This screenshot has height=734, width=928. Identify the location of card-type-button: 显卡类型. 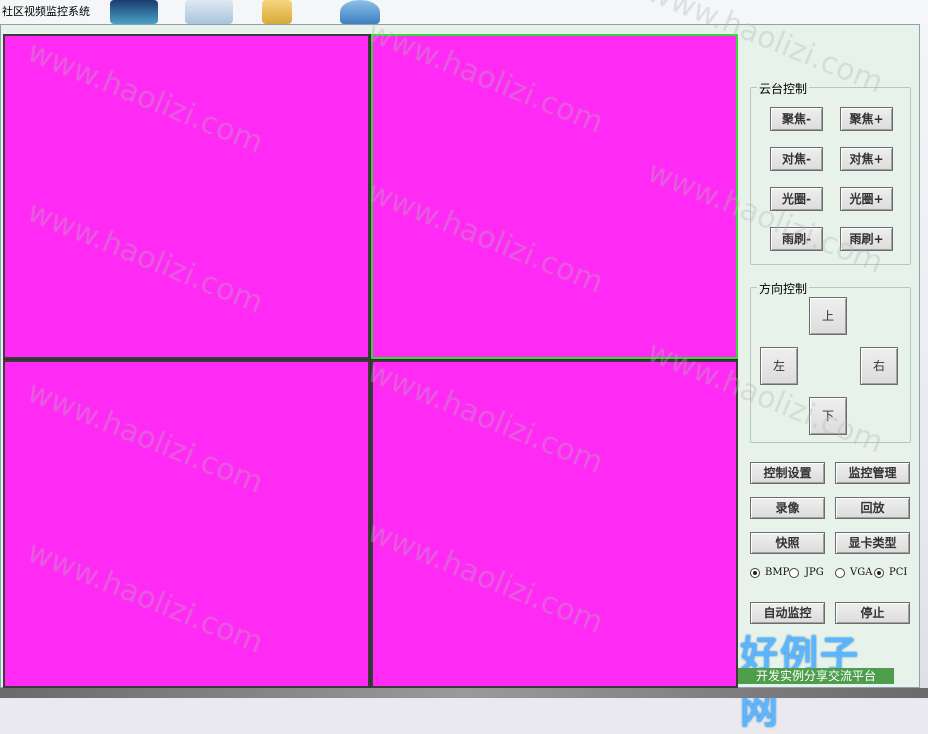
(872, 543).